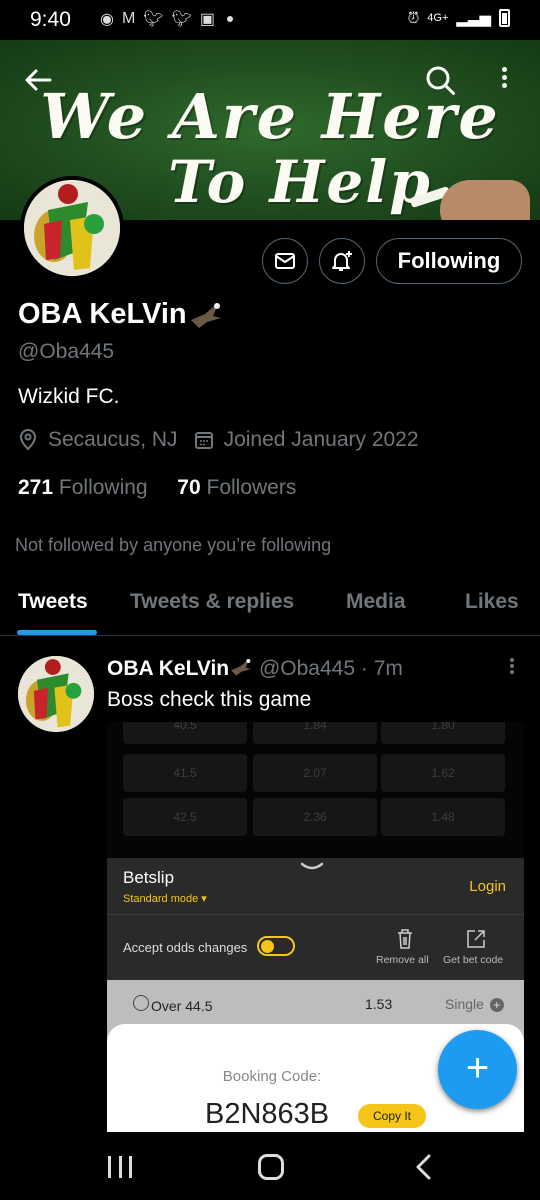 The width and height of the screenshot is (540, 1200). What do you see at coordinates (443, 733) in the screenshot?
I see `odds-cell: 1.80` at bounding box center [443, 733].